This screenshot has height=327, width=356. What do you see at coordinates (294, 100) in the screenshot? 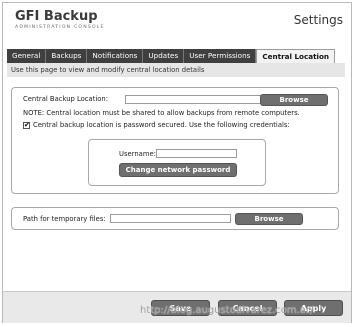
I see `central-browse-button: Browse` at bounding box center [294, 100].